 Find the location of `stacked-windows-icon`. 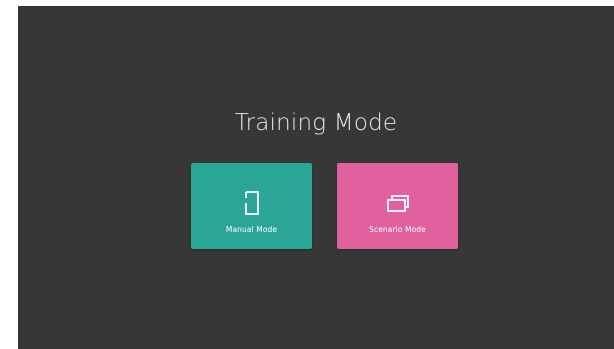

stacked-windows-icon is located at coordinates (397, 203).